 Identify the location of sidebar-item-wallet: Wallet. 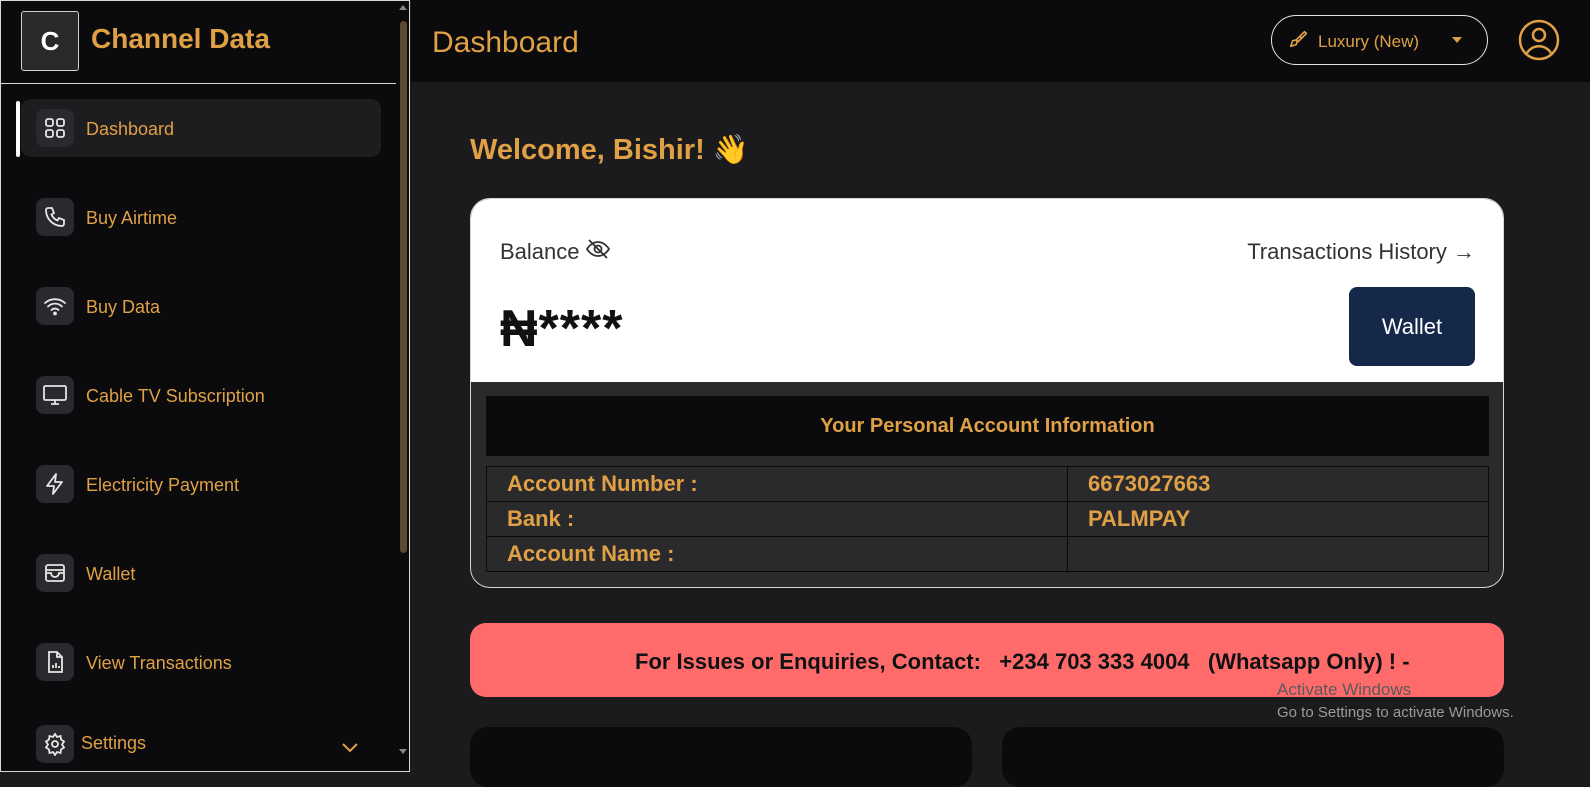
(201, 573).